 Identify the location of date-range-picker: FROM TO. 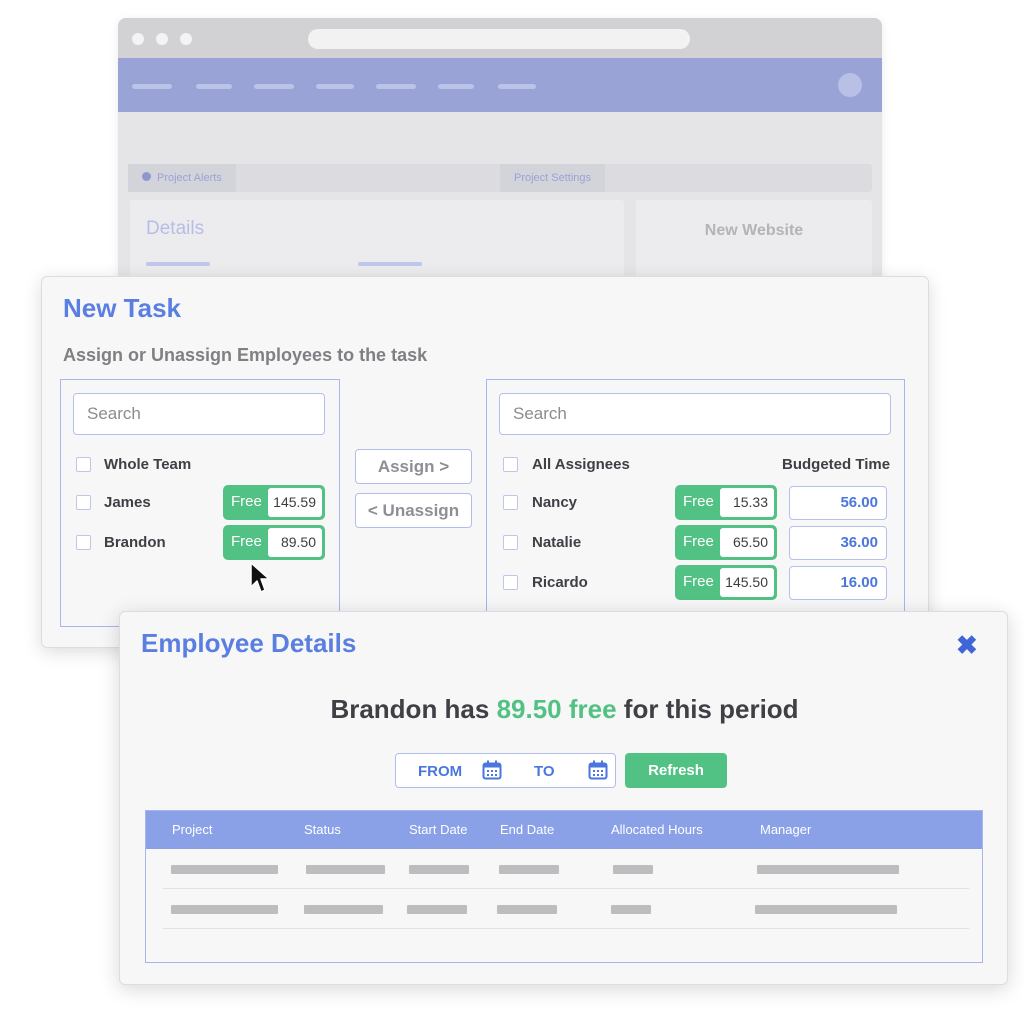
(505, 770).